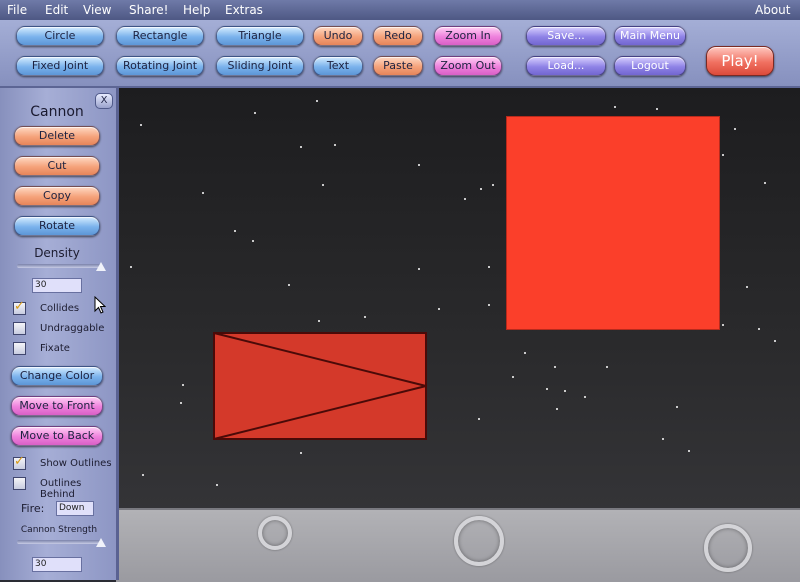 This screenshot has height=582, width=800. What do you see at coordinates (468, 36) in the screenshot?
I see `zoom-in-button: Zoom In` at bounding box center [468, 36].